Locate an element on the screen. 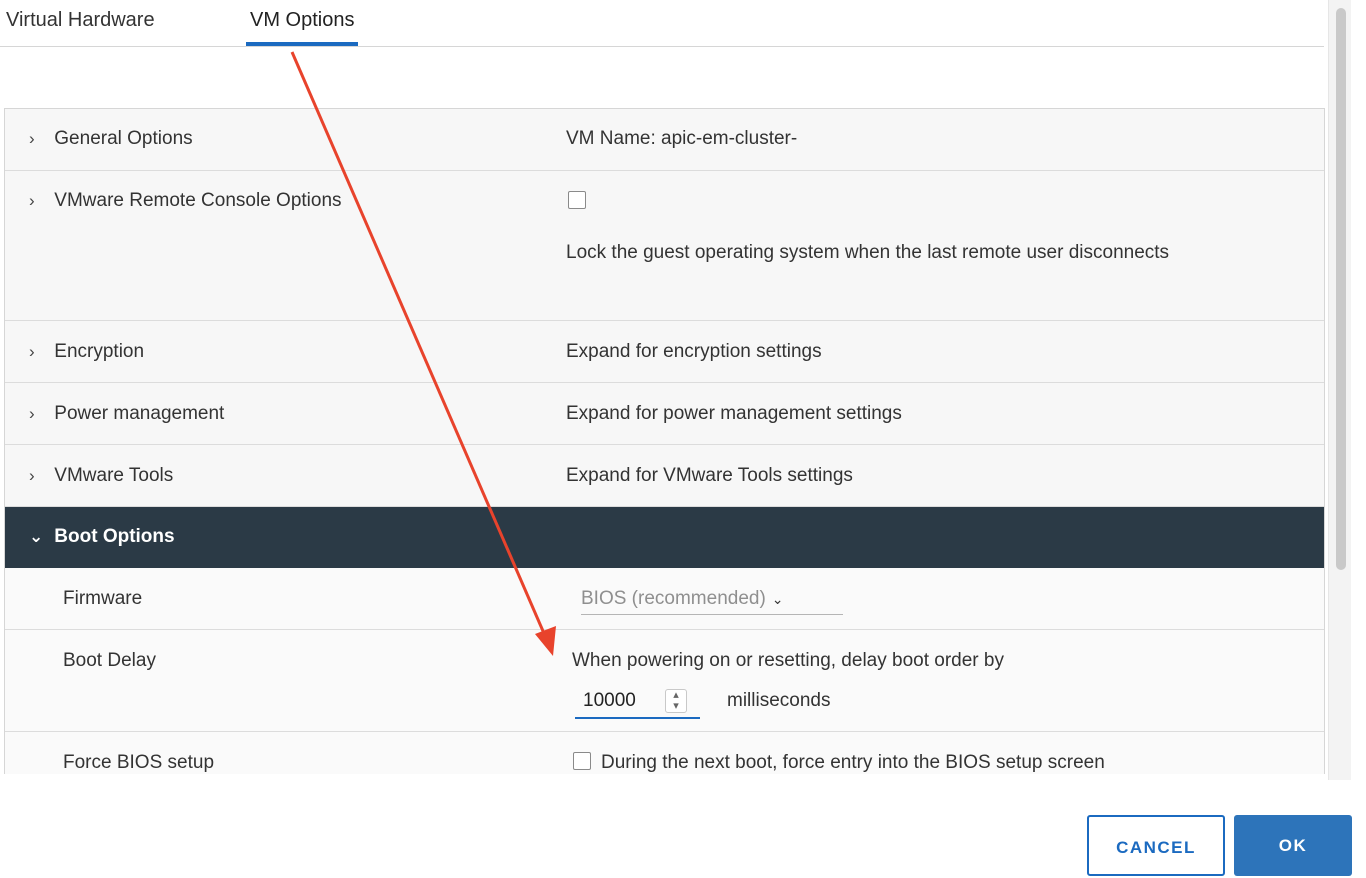 Image resolution: width=1366 pixels, height=878 pixels. arrow-head is located at coordinates (545, 641).